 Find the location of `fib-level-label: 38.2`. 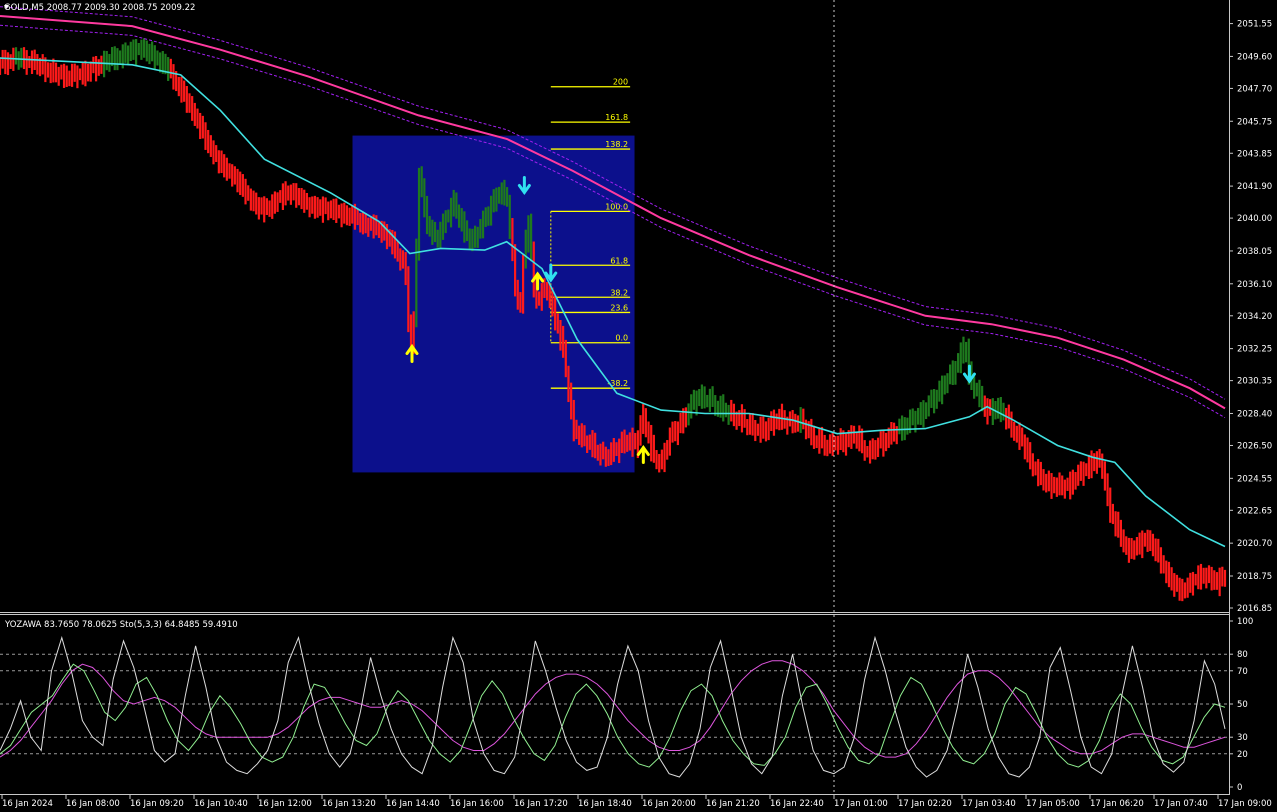

fib-level-label: 38.2 is located at coordinates (619, 292).